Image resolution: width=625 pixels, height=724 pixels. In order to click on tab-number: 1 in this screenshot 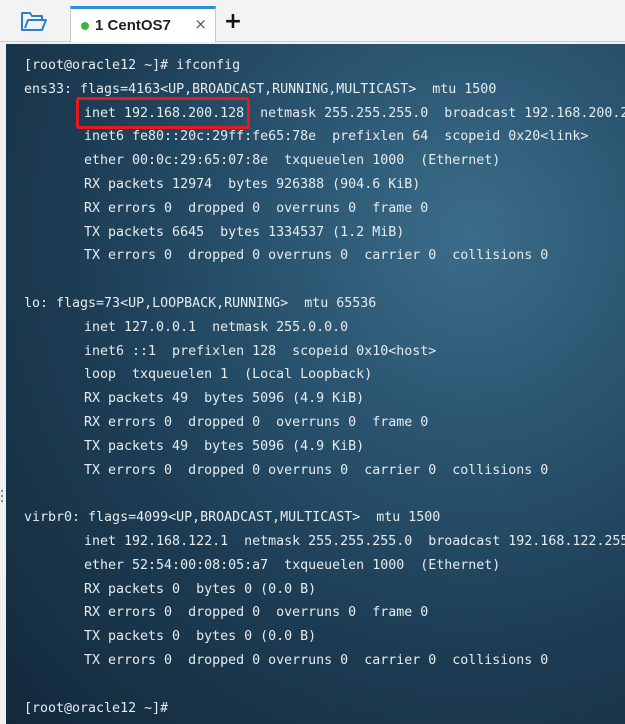, I will do `click(99, 25)`.